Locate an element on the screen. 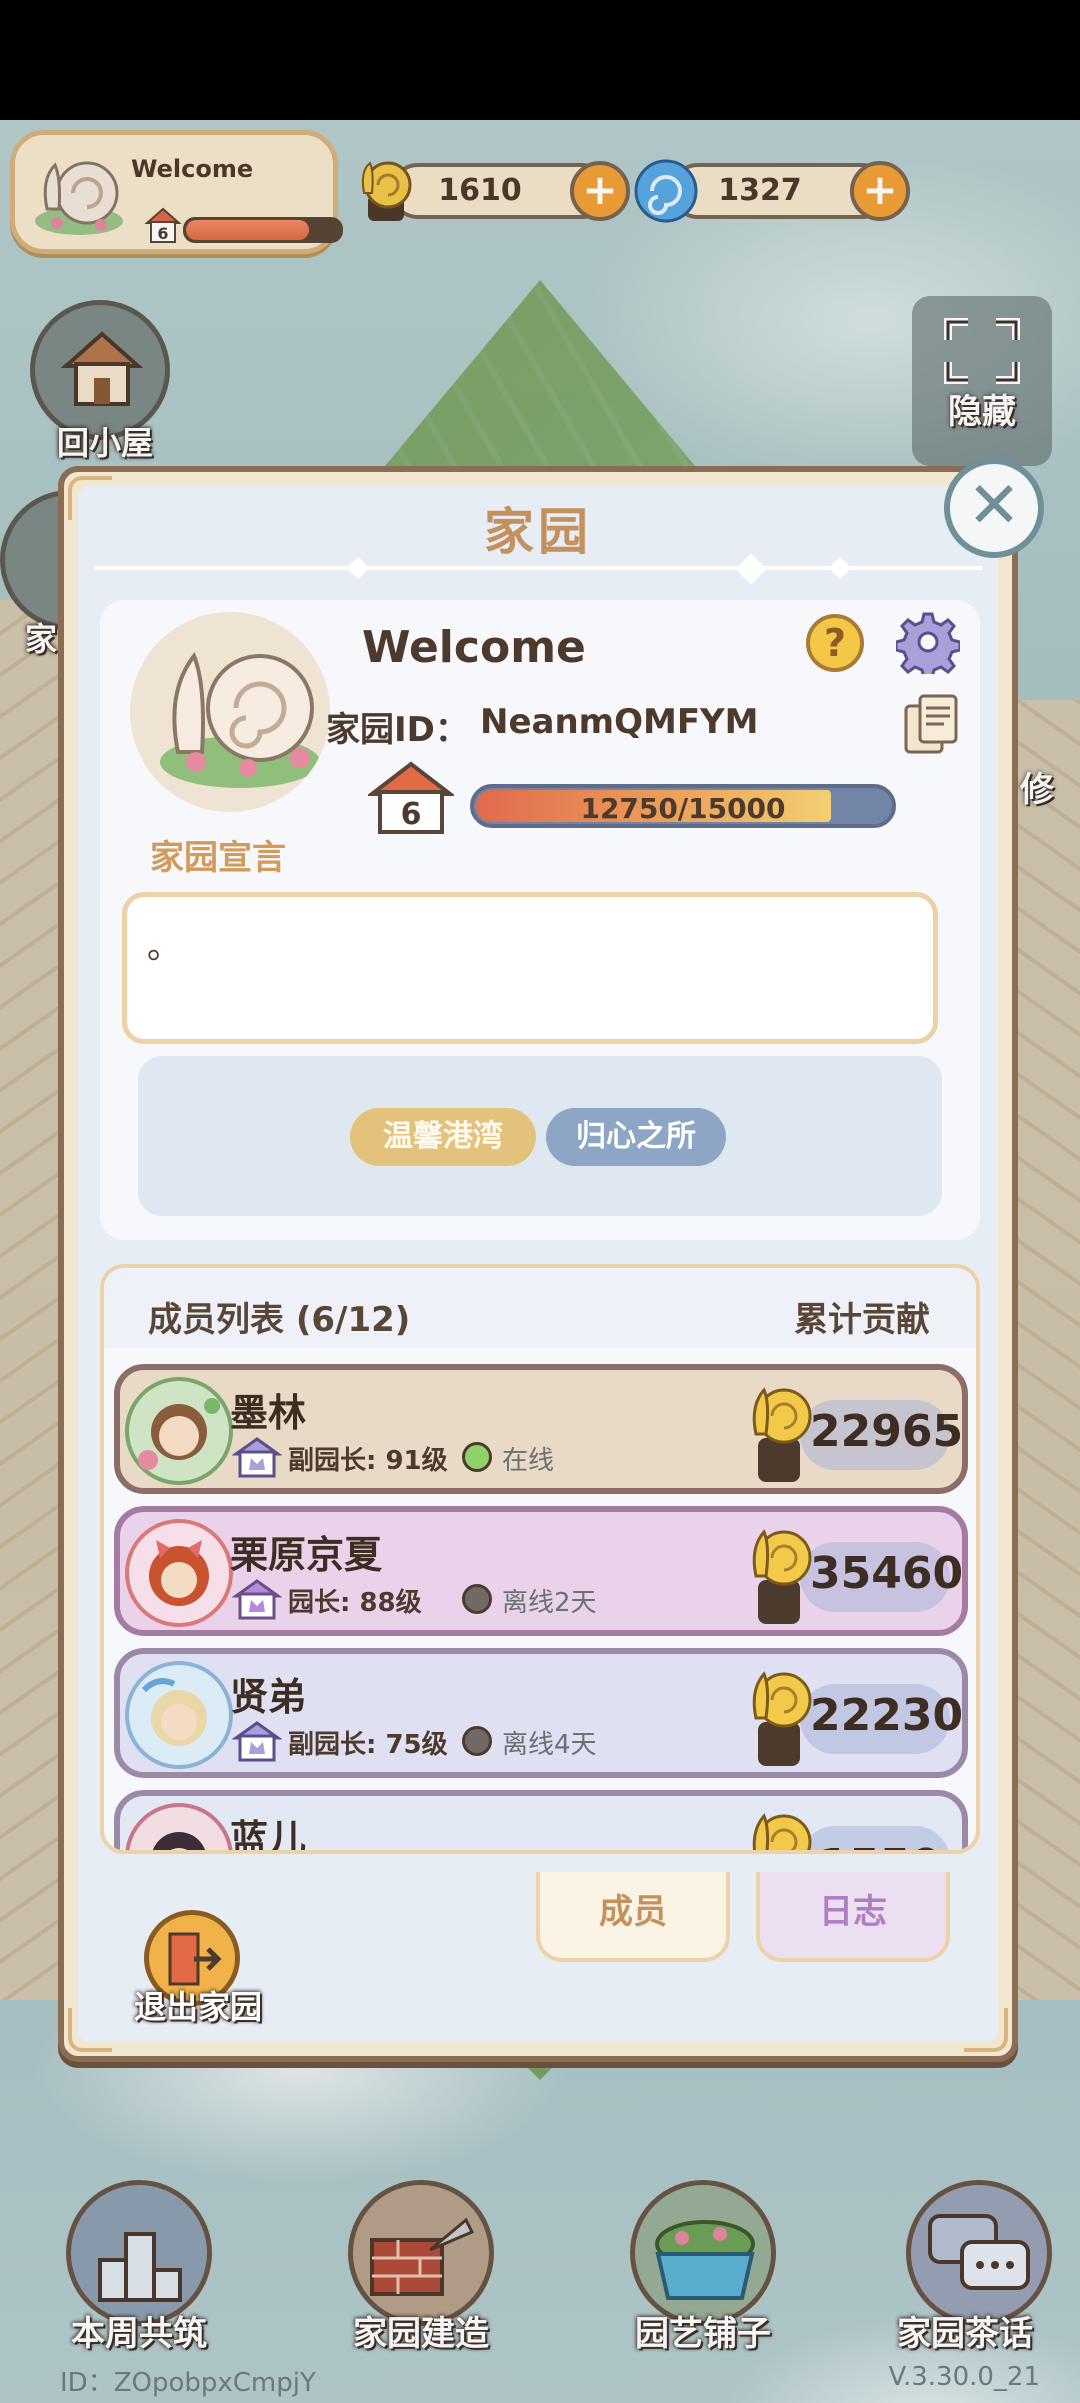 The width and height of the screenshot is (1080, 2403). member-role: 园长: 88级 is located at coordinates (355, 1603).